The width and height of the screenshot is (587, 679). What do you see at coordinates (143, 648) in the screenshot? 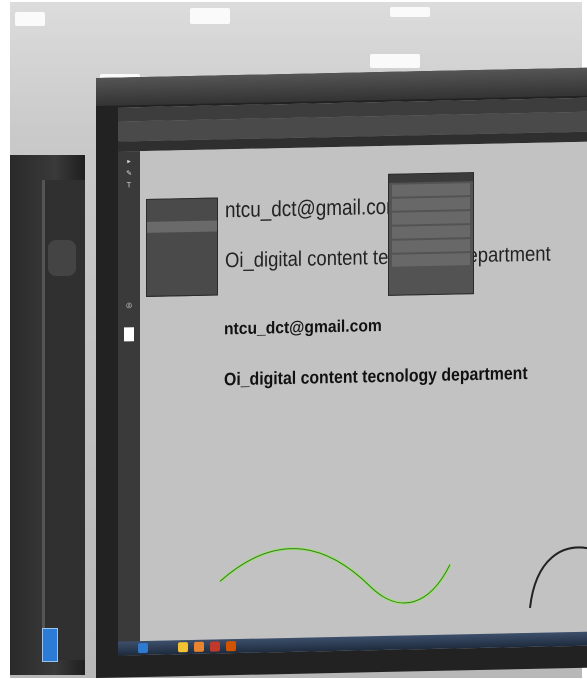
I see `start-icon` at bounding box center [143, 648].